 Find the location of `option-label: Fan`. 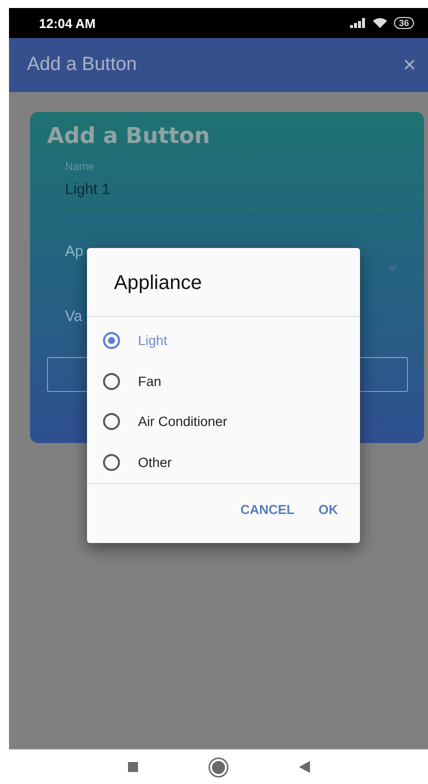

option-label: Fan is located at coordinates (150, 381).